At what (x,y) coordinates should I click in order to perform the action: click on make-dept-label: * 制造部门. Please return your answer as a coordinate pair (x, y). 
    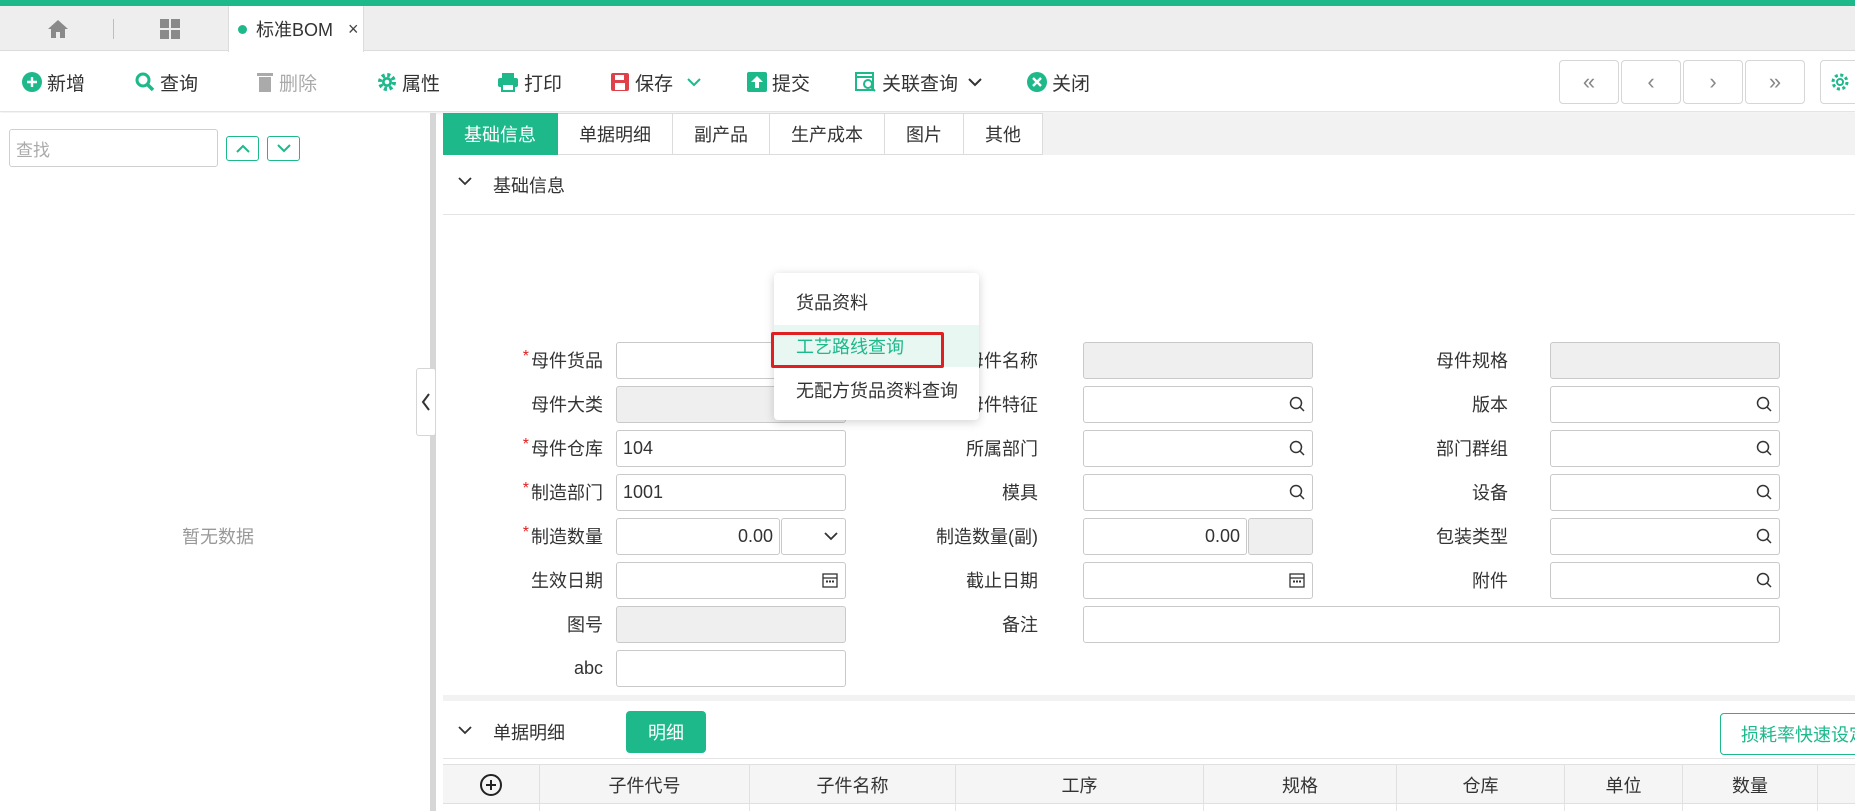
    Looking at the image, I should click on (562, 491).